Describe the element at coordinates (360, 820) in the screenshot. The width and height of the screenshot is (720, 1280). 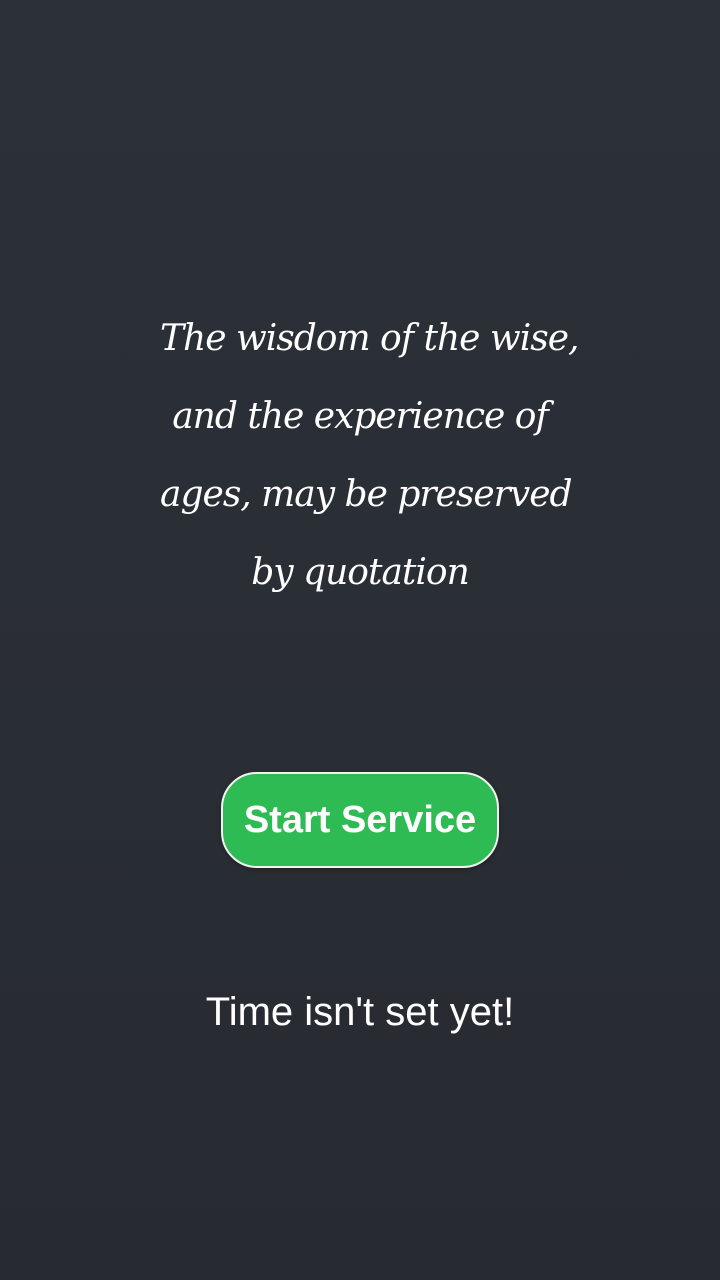
I see `start-service-button: Start Service` at that location.